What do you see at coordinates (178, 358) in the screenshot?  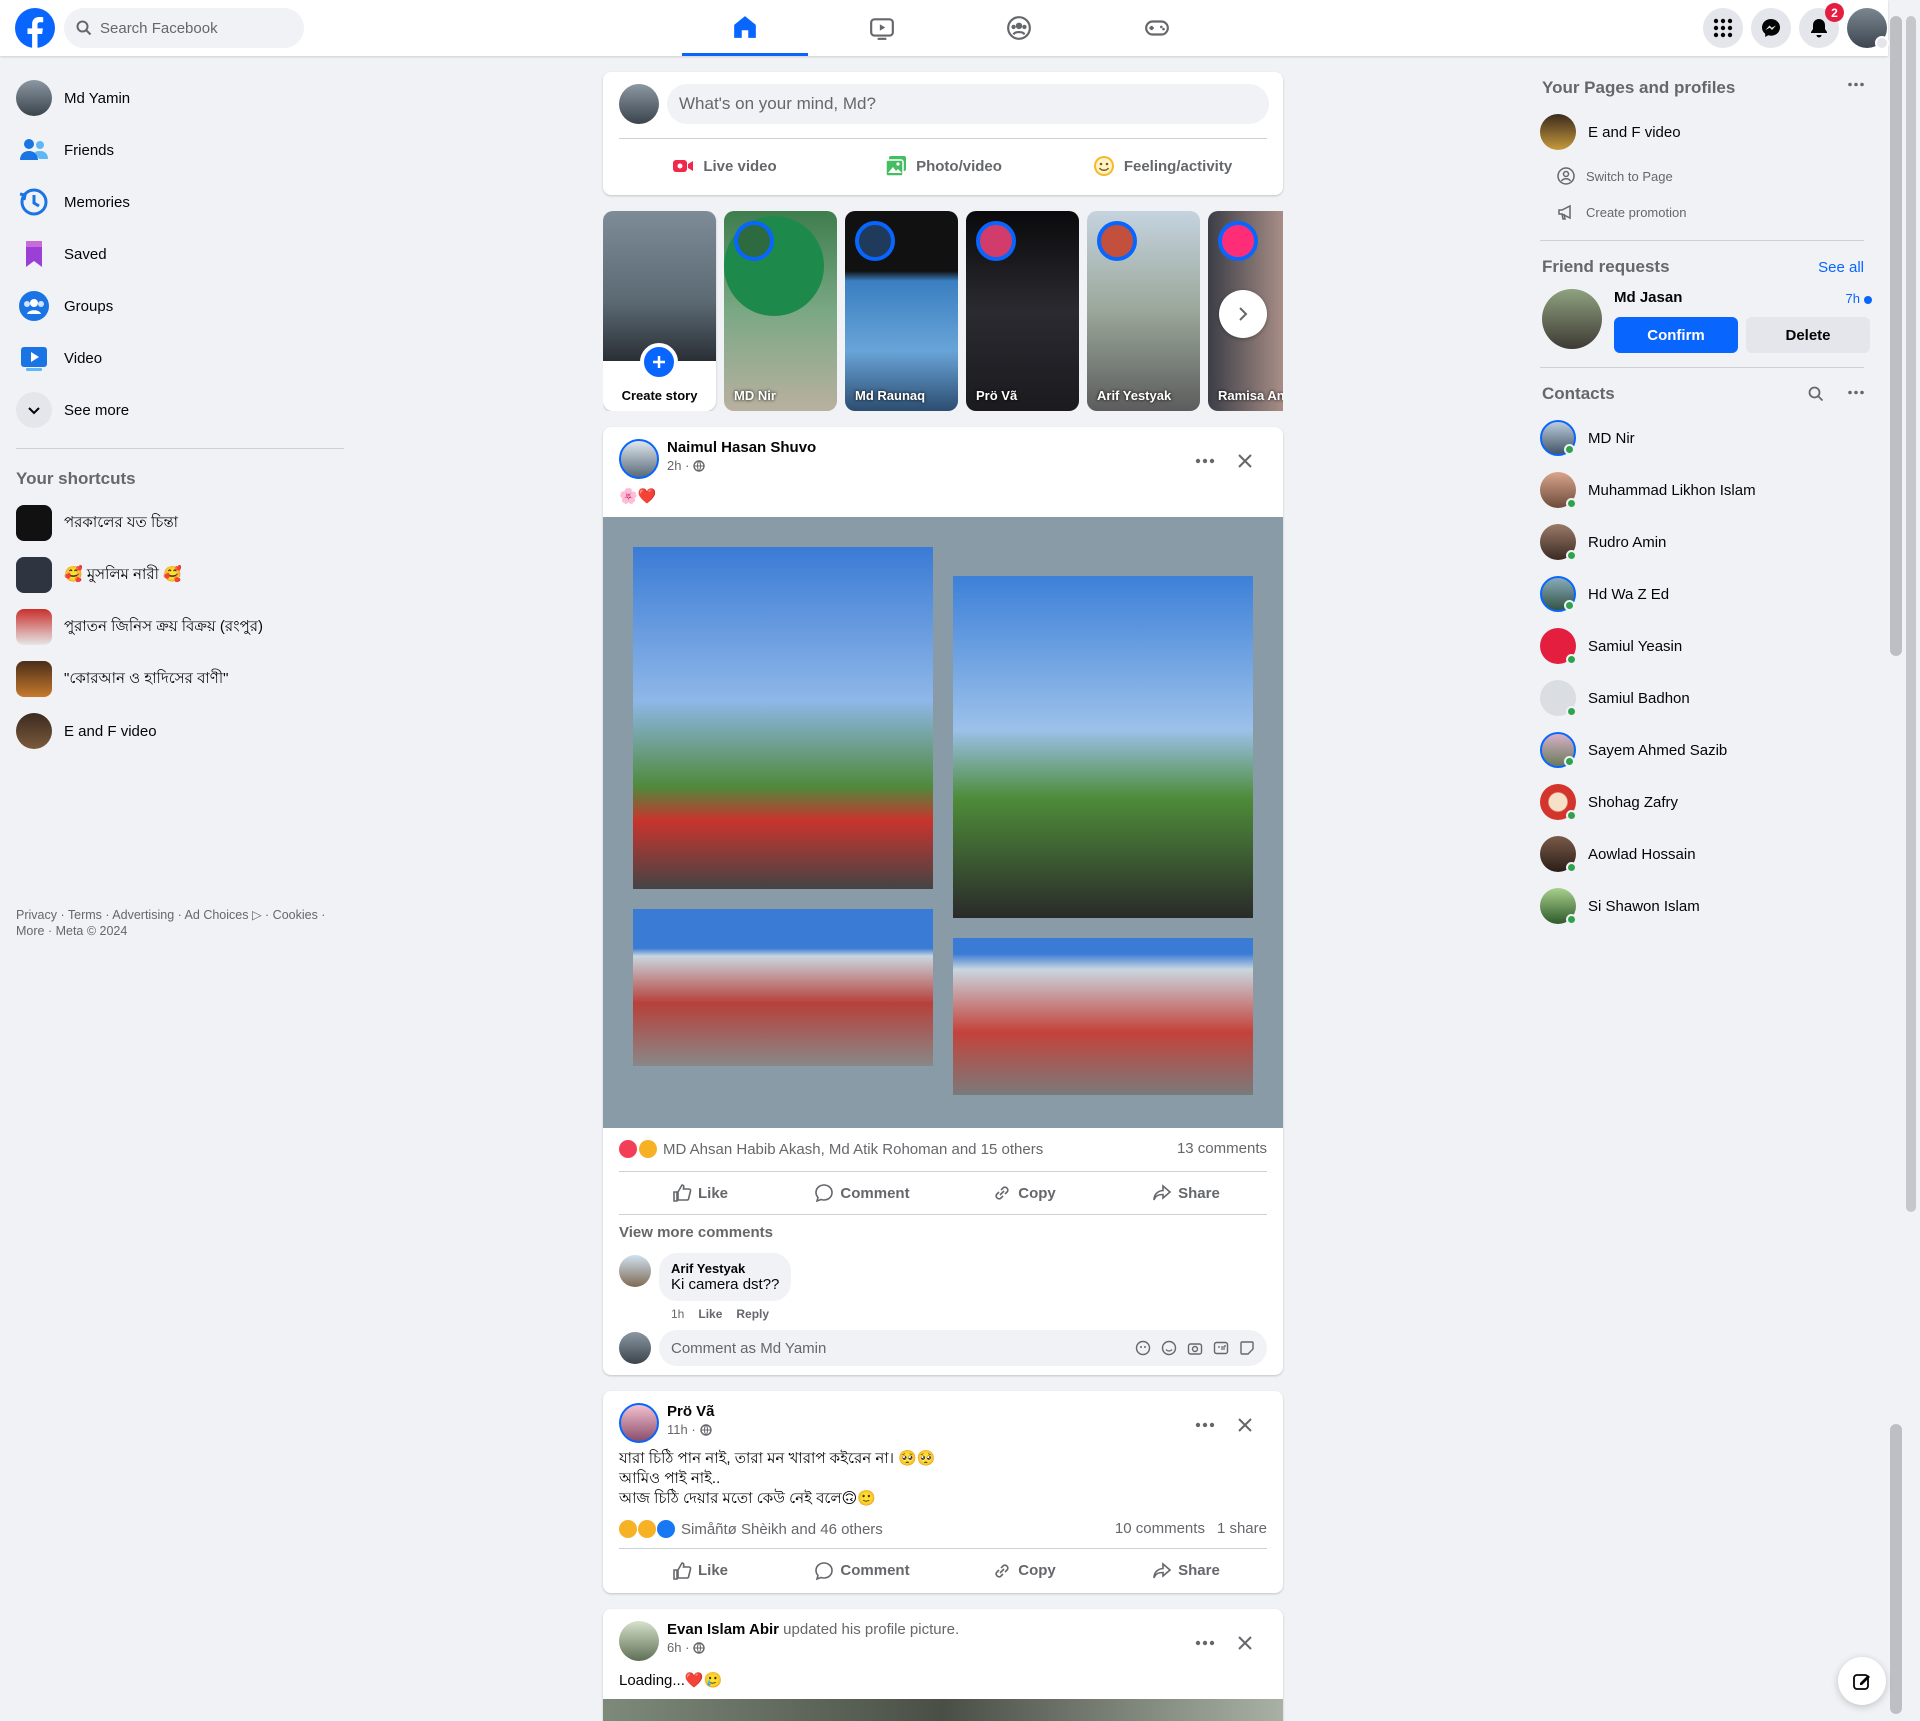 I see `sidebar-item-video: Video` at bounding box center [178, 358].